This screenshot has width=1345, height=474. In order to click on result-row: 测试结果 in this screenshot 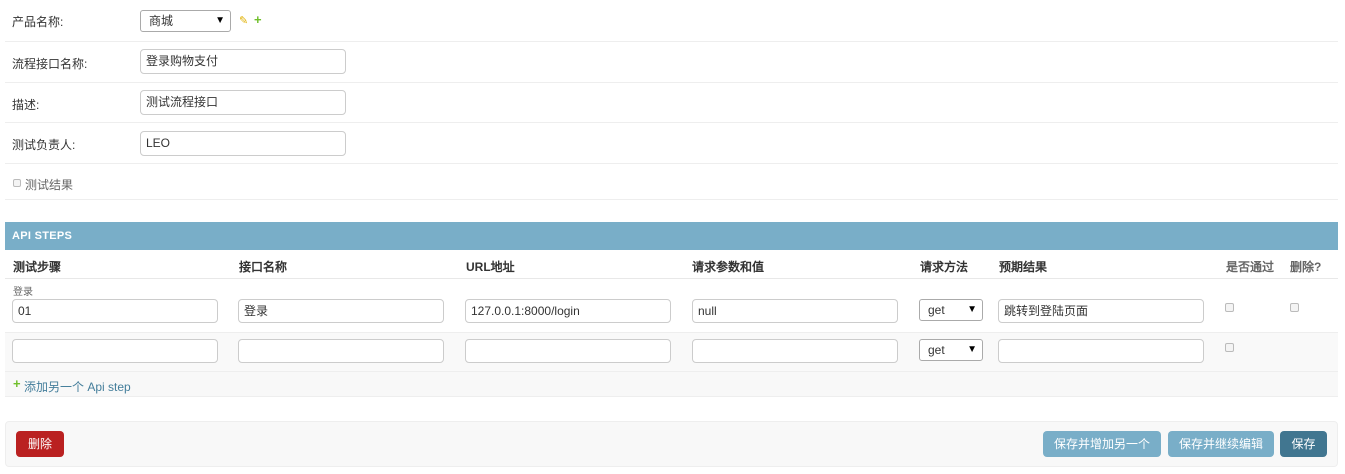, I will do `click(671, 182)`.